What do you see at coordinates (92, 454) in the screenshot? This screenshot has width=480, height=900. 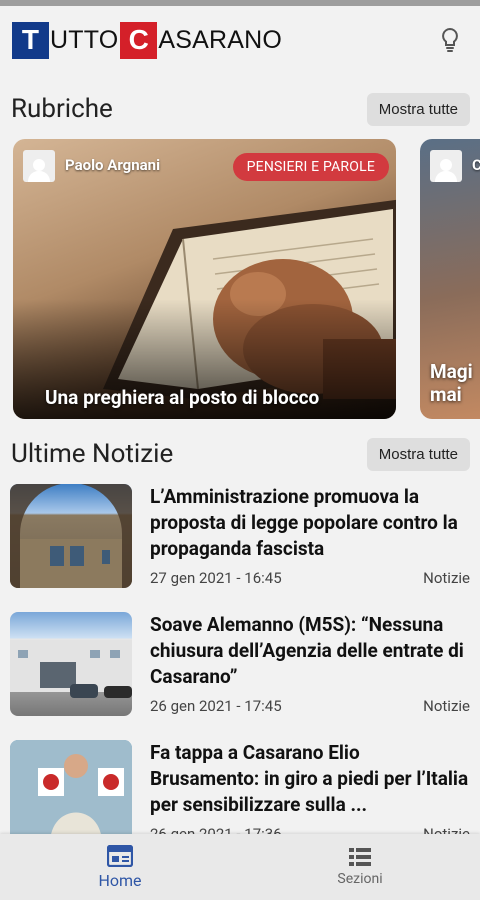 I see `news-title: Ultime Notizie` at bounding box center [92, 454].